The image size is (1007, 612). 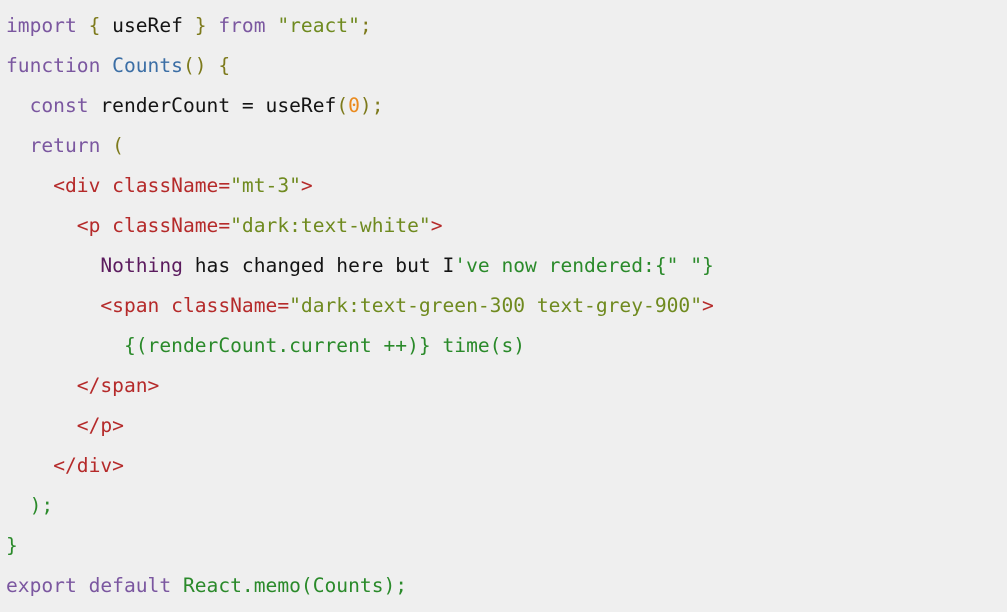 What do you see at coordinates (506, 26) in the screenshot?
I see `code-line: import { useRef } from "react";` at bounding box center [506, 26].